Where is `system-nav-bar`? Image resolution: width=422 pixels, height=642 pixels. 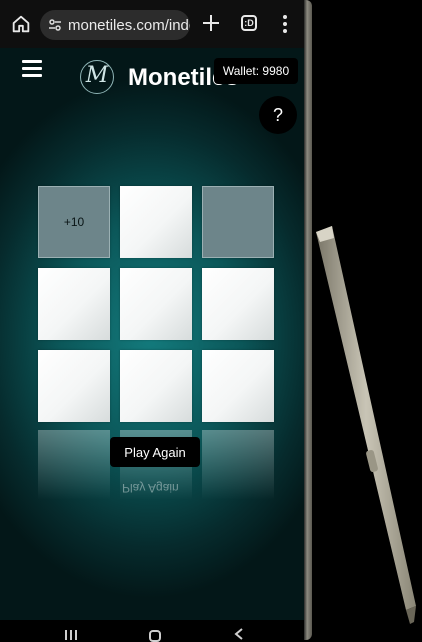
system-nav-bar is located at coordinates (152, 631).